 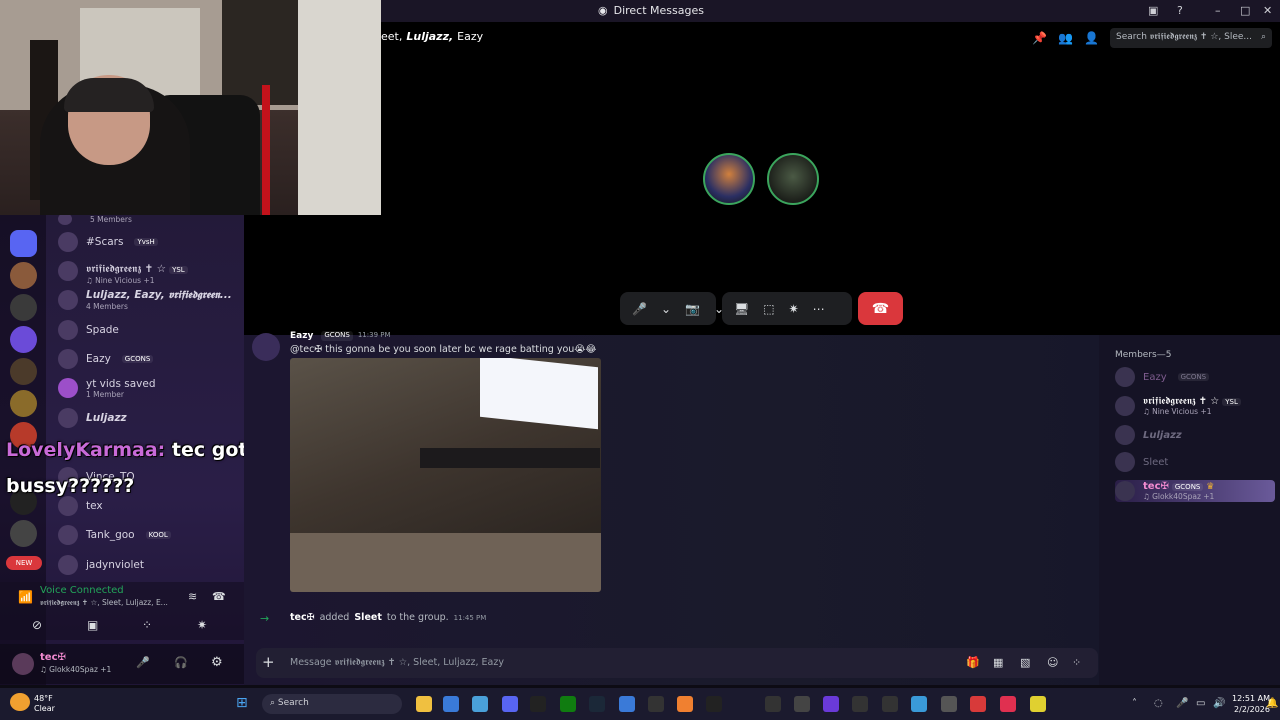 What do you see at coordinates (1143, 355) in the screenshot?
I see `member-list-header: Members—5` at bounding box center [1143, 355].